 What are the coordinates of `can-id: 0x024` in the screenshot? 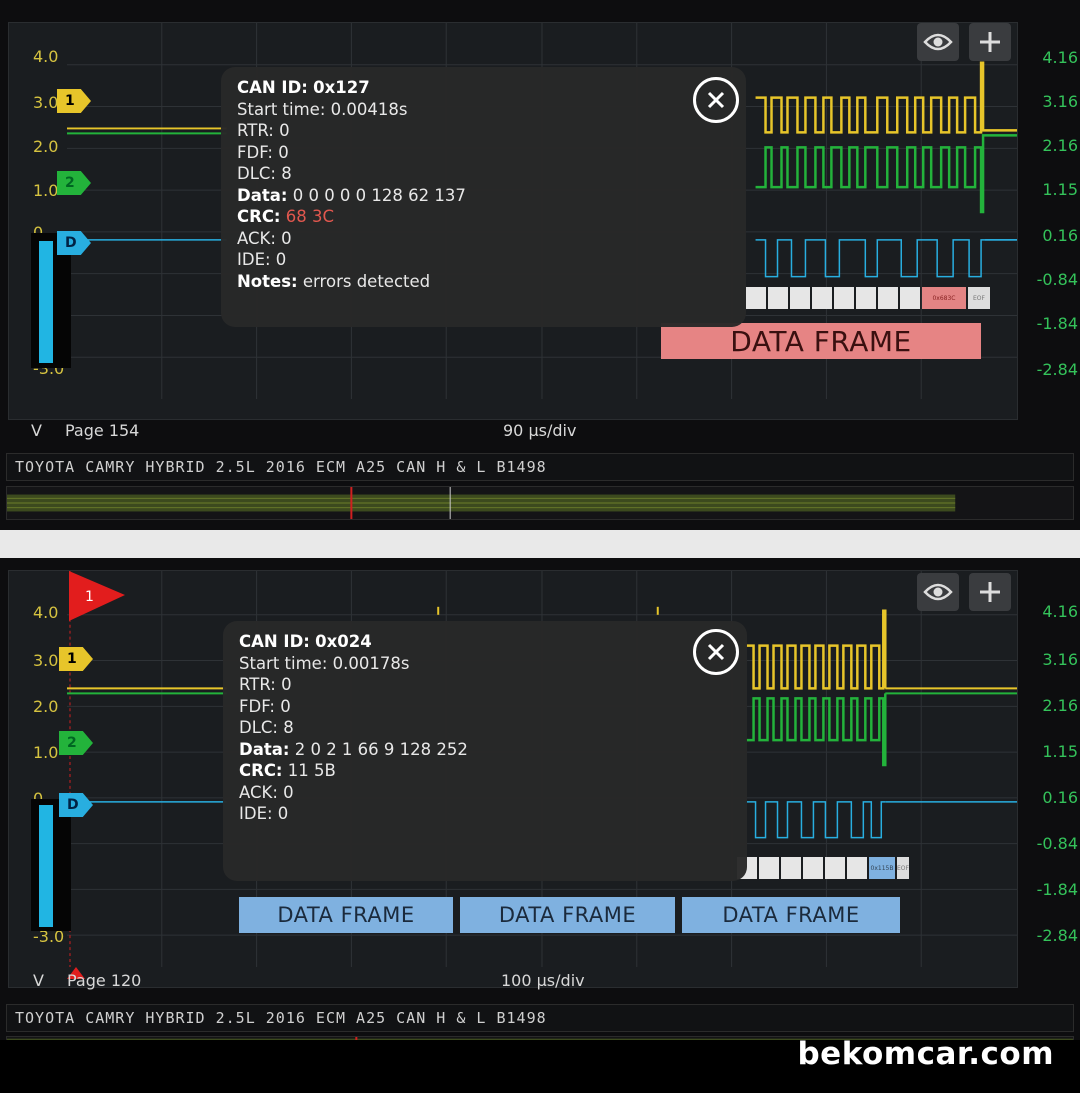 It's located at (343, 641).